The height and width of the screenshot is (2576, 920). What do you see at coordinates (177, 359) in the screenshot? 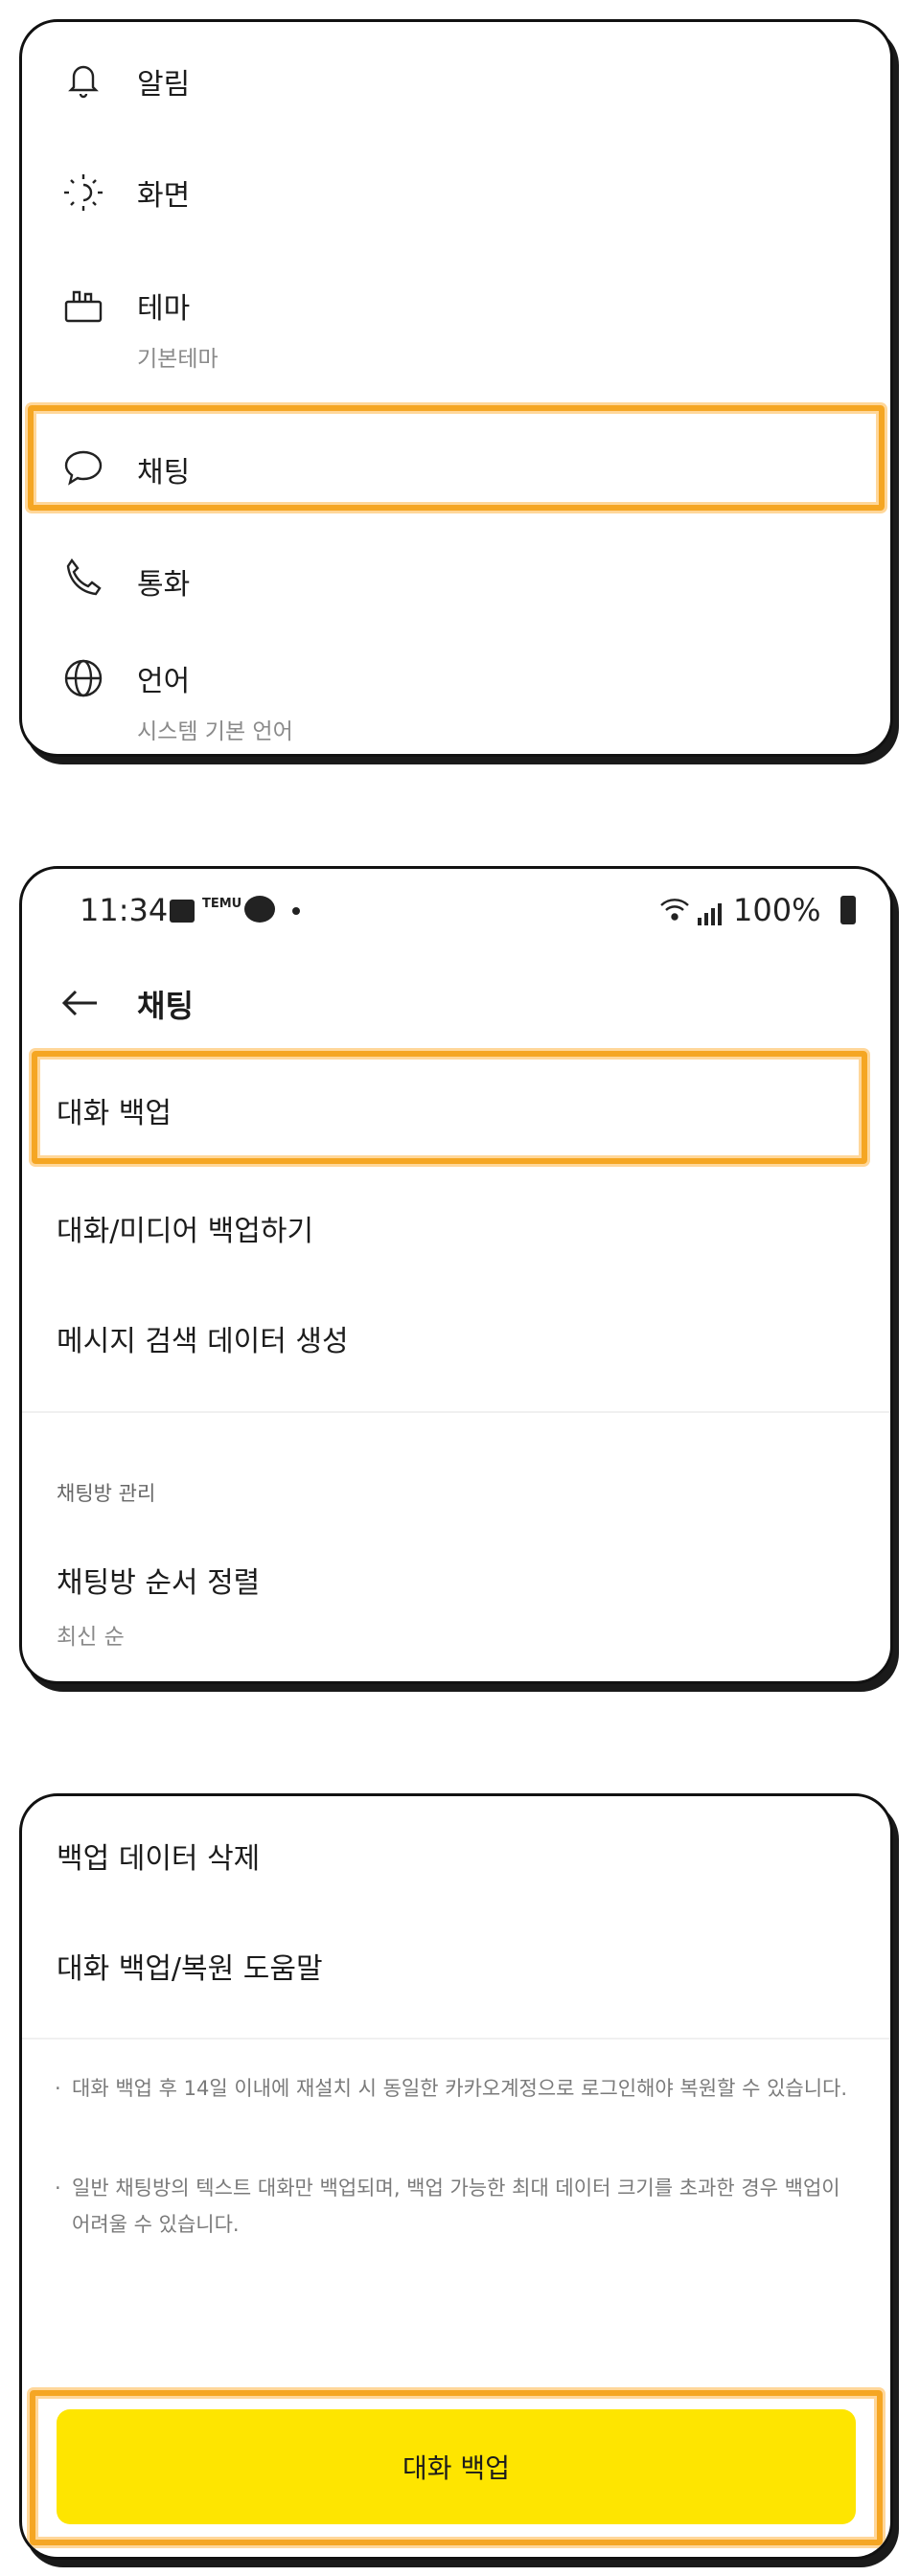
I see `menu-item-sub: 기본테마` at bounding box center [177, 359].